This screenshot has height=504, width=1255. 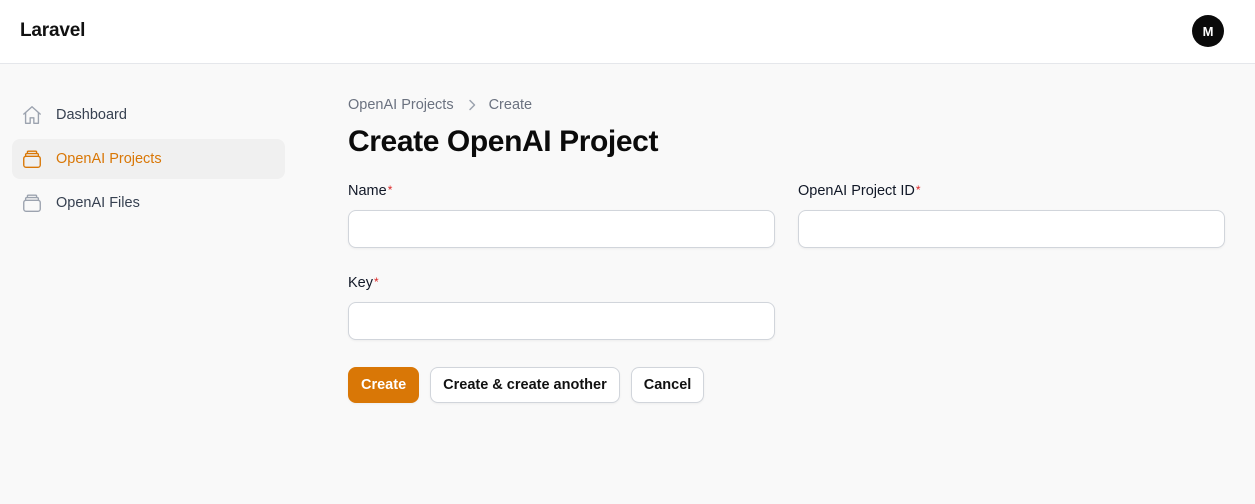 What do you see at coordinates (98, 203) in the screenshot?
I see `sidebar-item-label: OpenAI Files` at bounding box center [98, 203].